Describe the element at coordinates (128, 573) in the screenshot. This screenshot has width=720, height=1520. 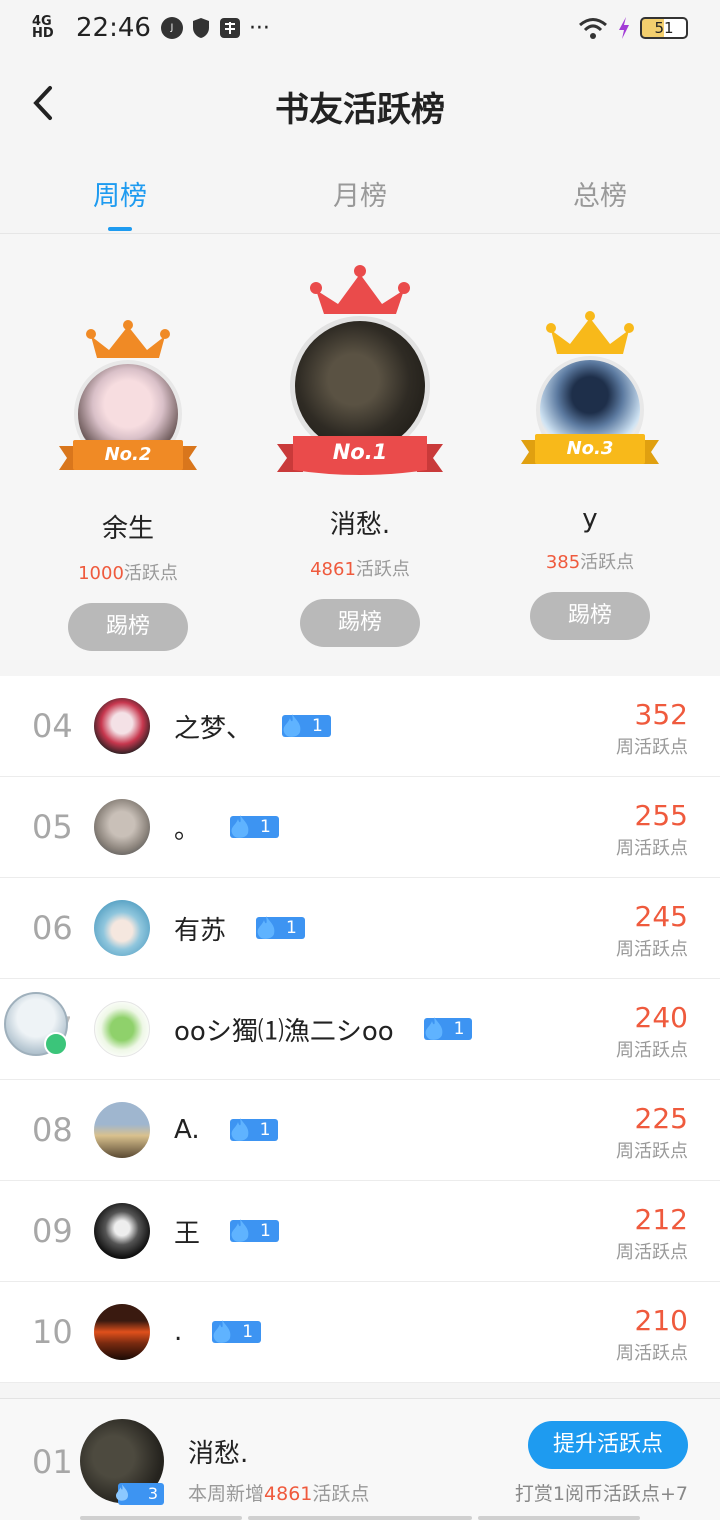
I see `podium-points: 1000活跃点` at that location.